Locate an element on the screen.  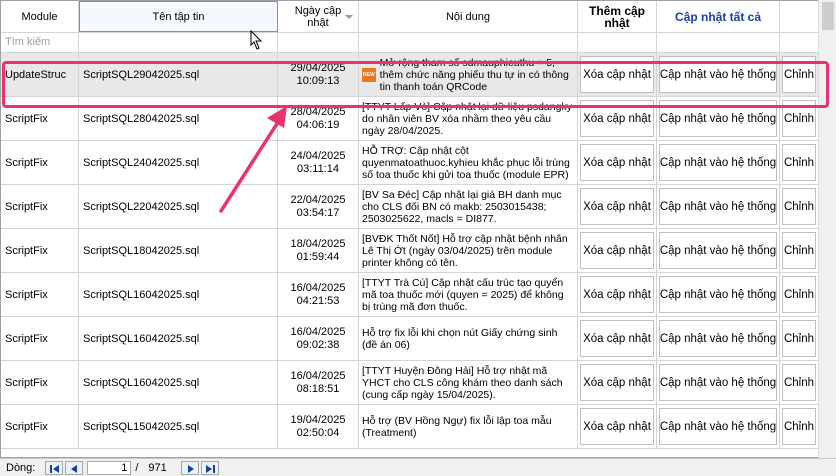
row-label: Dòng: is located at coordinates (21, 467).